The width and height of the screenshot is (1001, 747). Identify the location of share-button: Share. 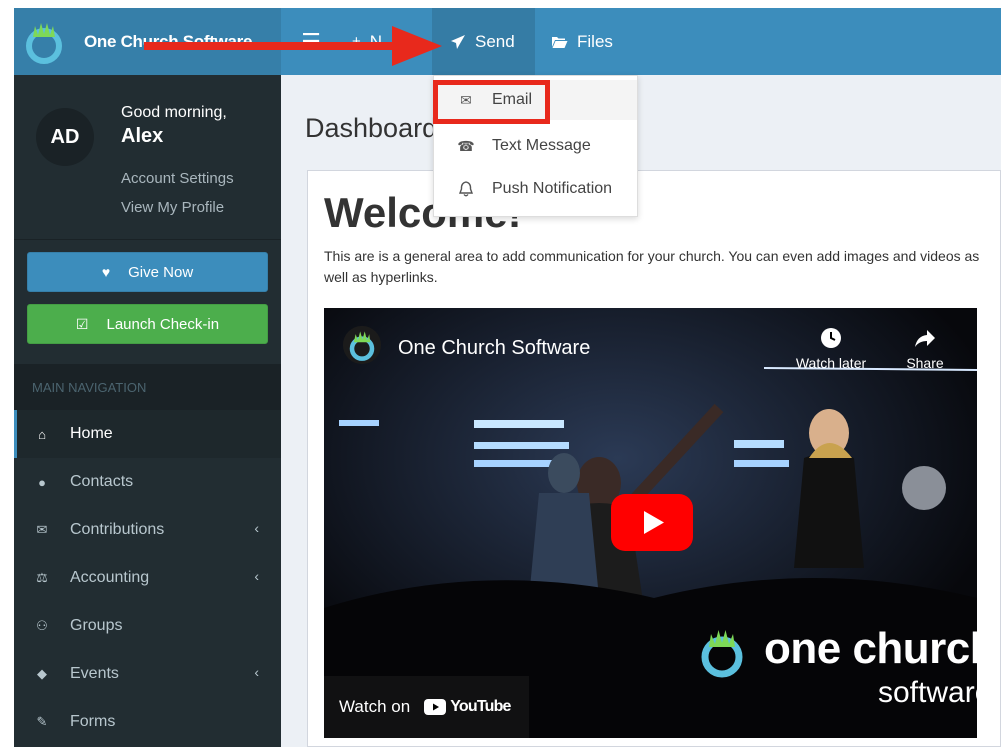
(925, 349).